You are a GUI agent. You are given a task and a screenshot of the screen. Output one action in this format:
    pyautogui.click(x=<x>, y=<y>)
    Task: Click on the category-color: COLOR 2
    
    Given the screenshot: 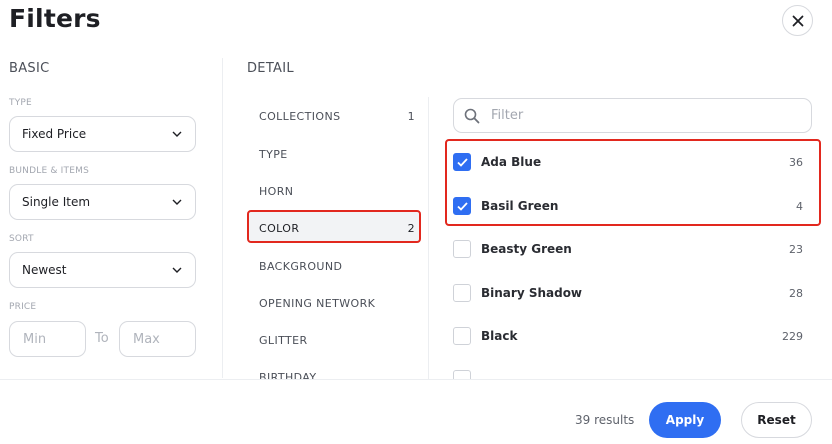 What is the action you would take?
    pyautogui.click(x=337, y=228)
    